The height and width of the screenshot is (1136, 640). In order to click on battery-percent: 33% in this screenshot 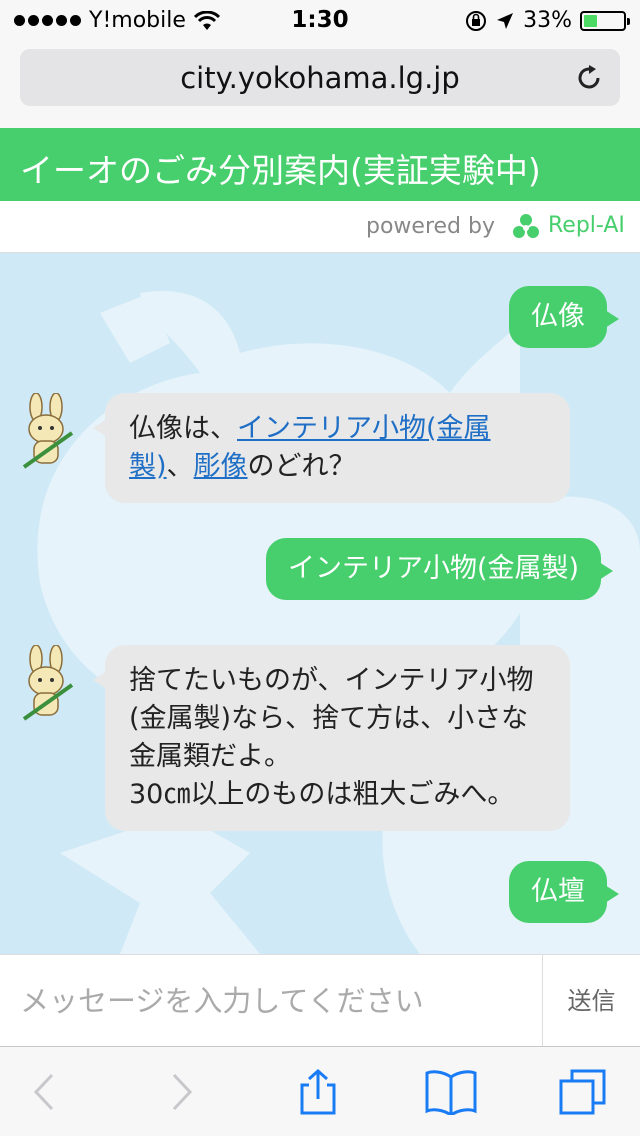, I will do `click(547, 20)`.